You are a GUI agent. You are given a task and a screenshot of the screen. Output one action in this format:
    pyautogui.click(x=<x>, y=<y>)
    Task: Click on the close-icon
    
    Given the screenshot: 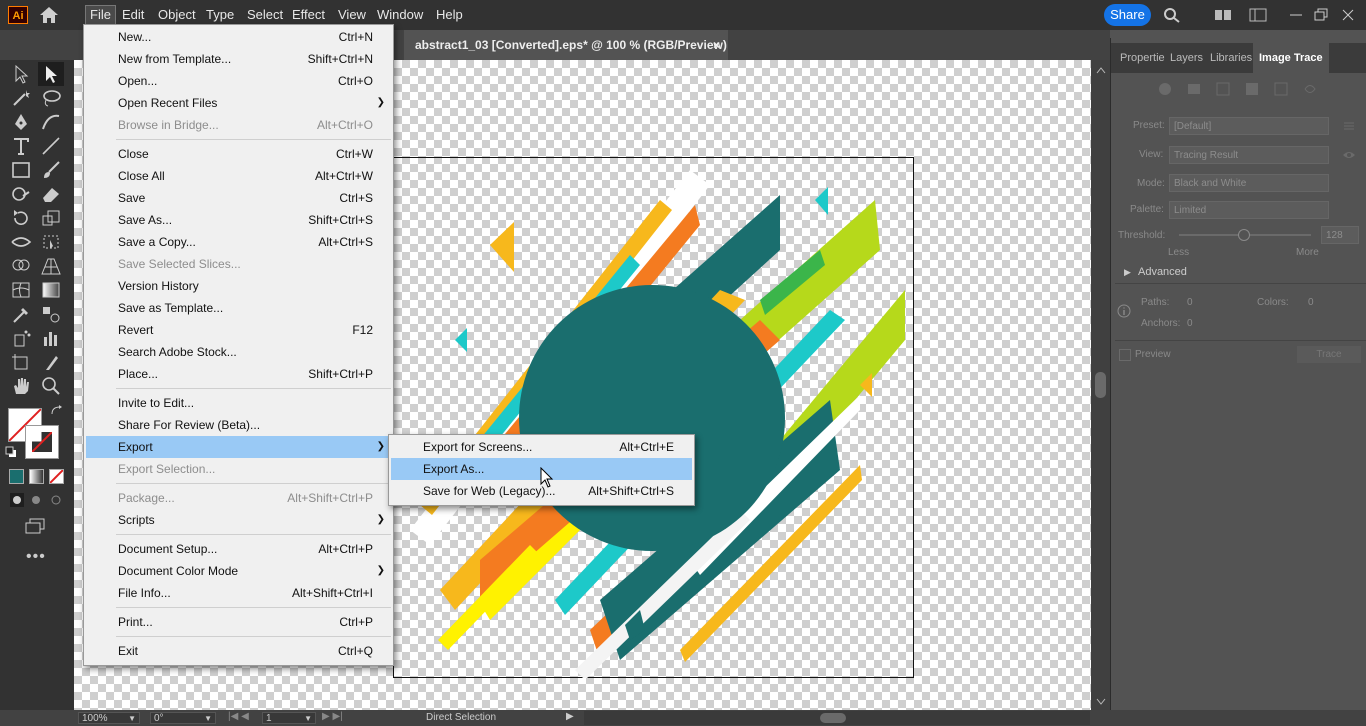 What is the action you would take?
    pyautogui.click(x=1348, y=15)
    